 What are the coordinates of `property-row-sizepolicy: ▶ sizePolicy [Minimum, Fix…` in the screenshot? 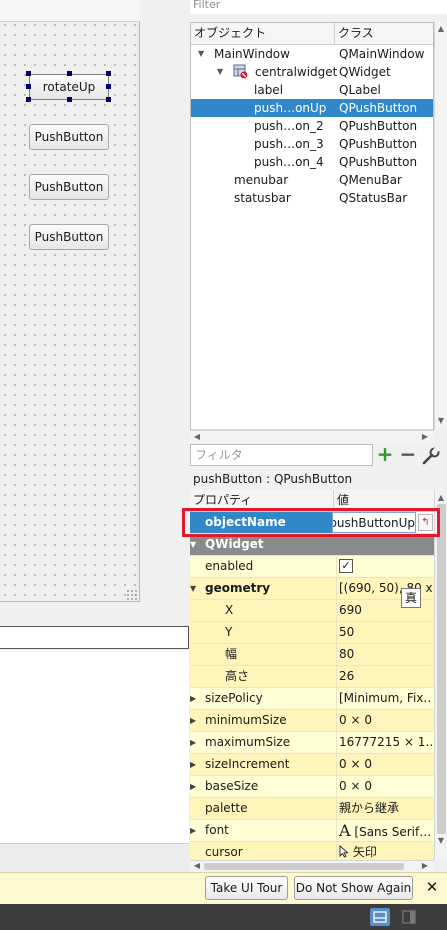 It's located at (312, 699).